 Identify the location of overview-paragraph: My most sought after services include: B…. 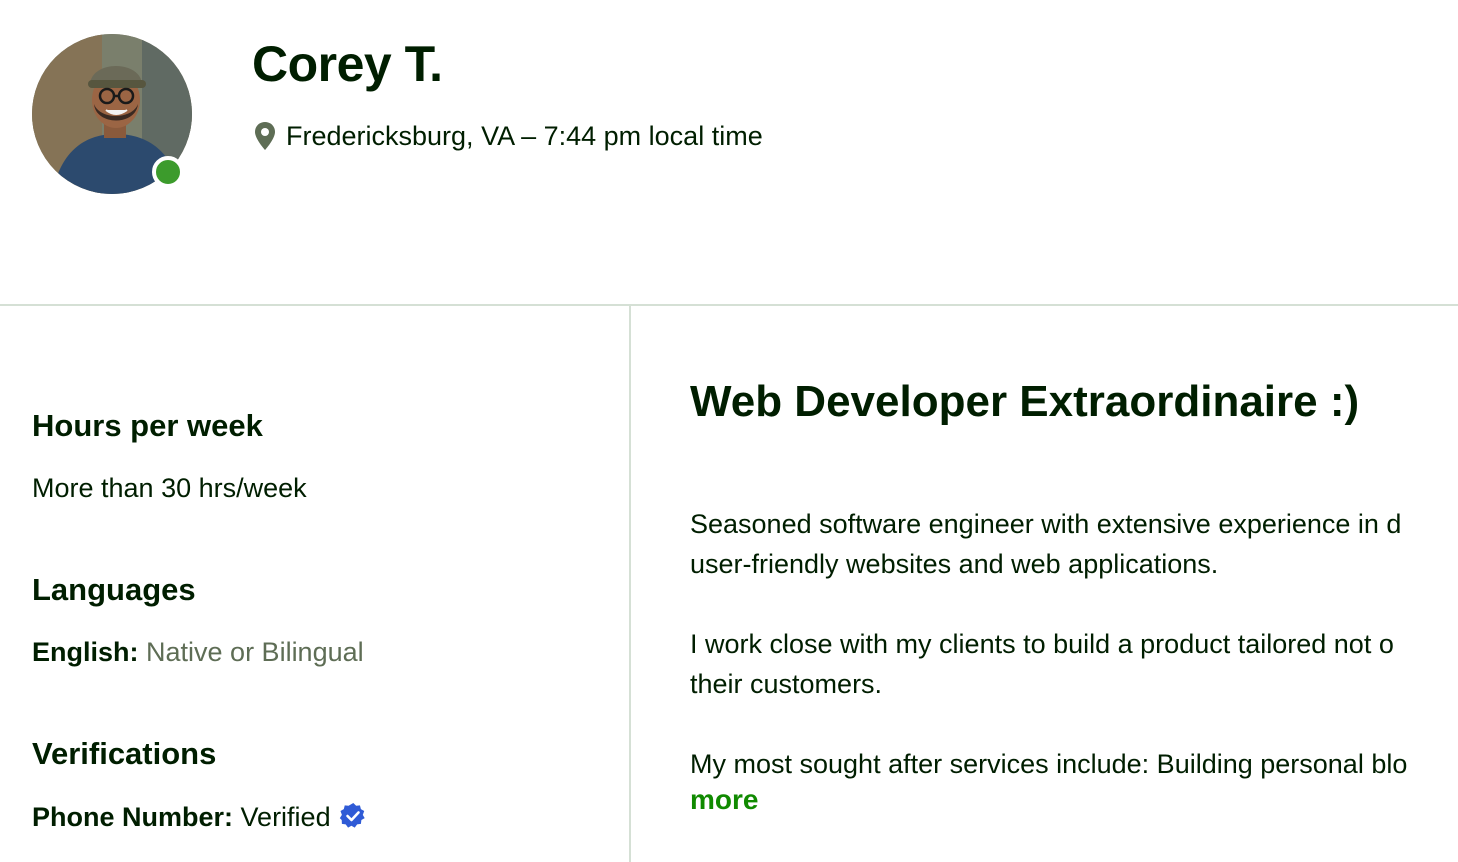
(1048, 764).